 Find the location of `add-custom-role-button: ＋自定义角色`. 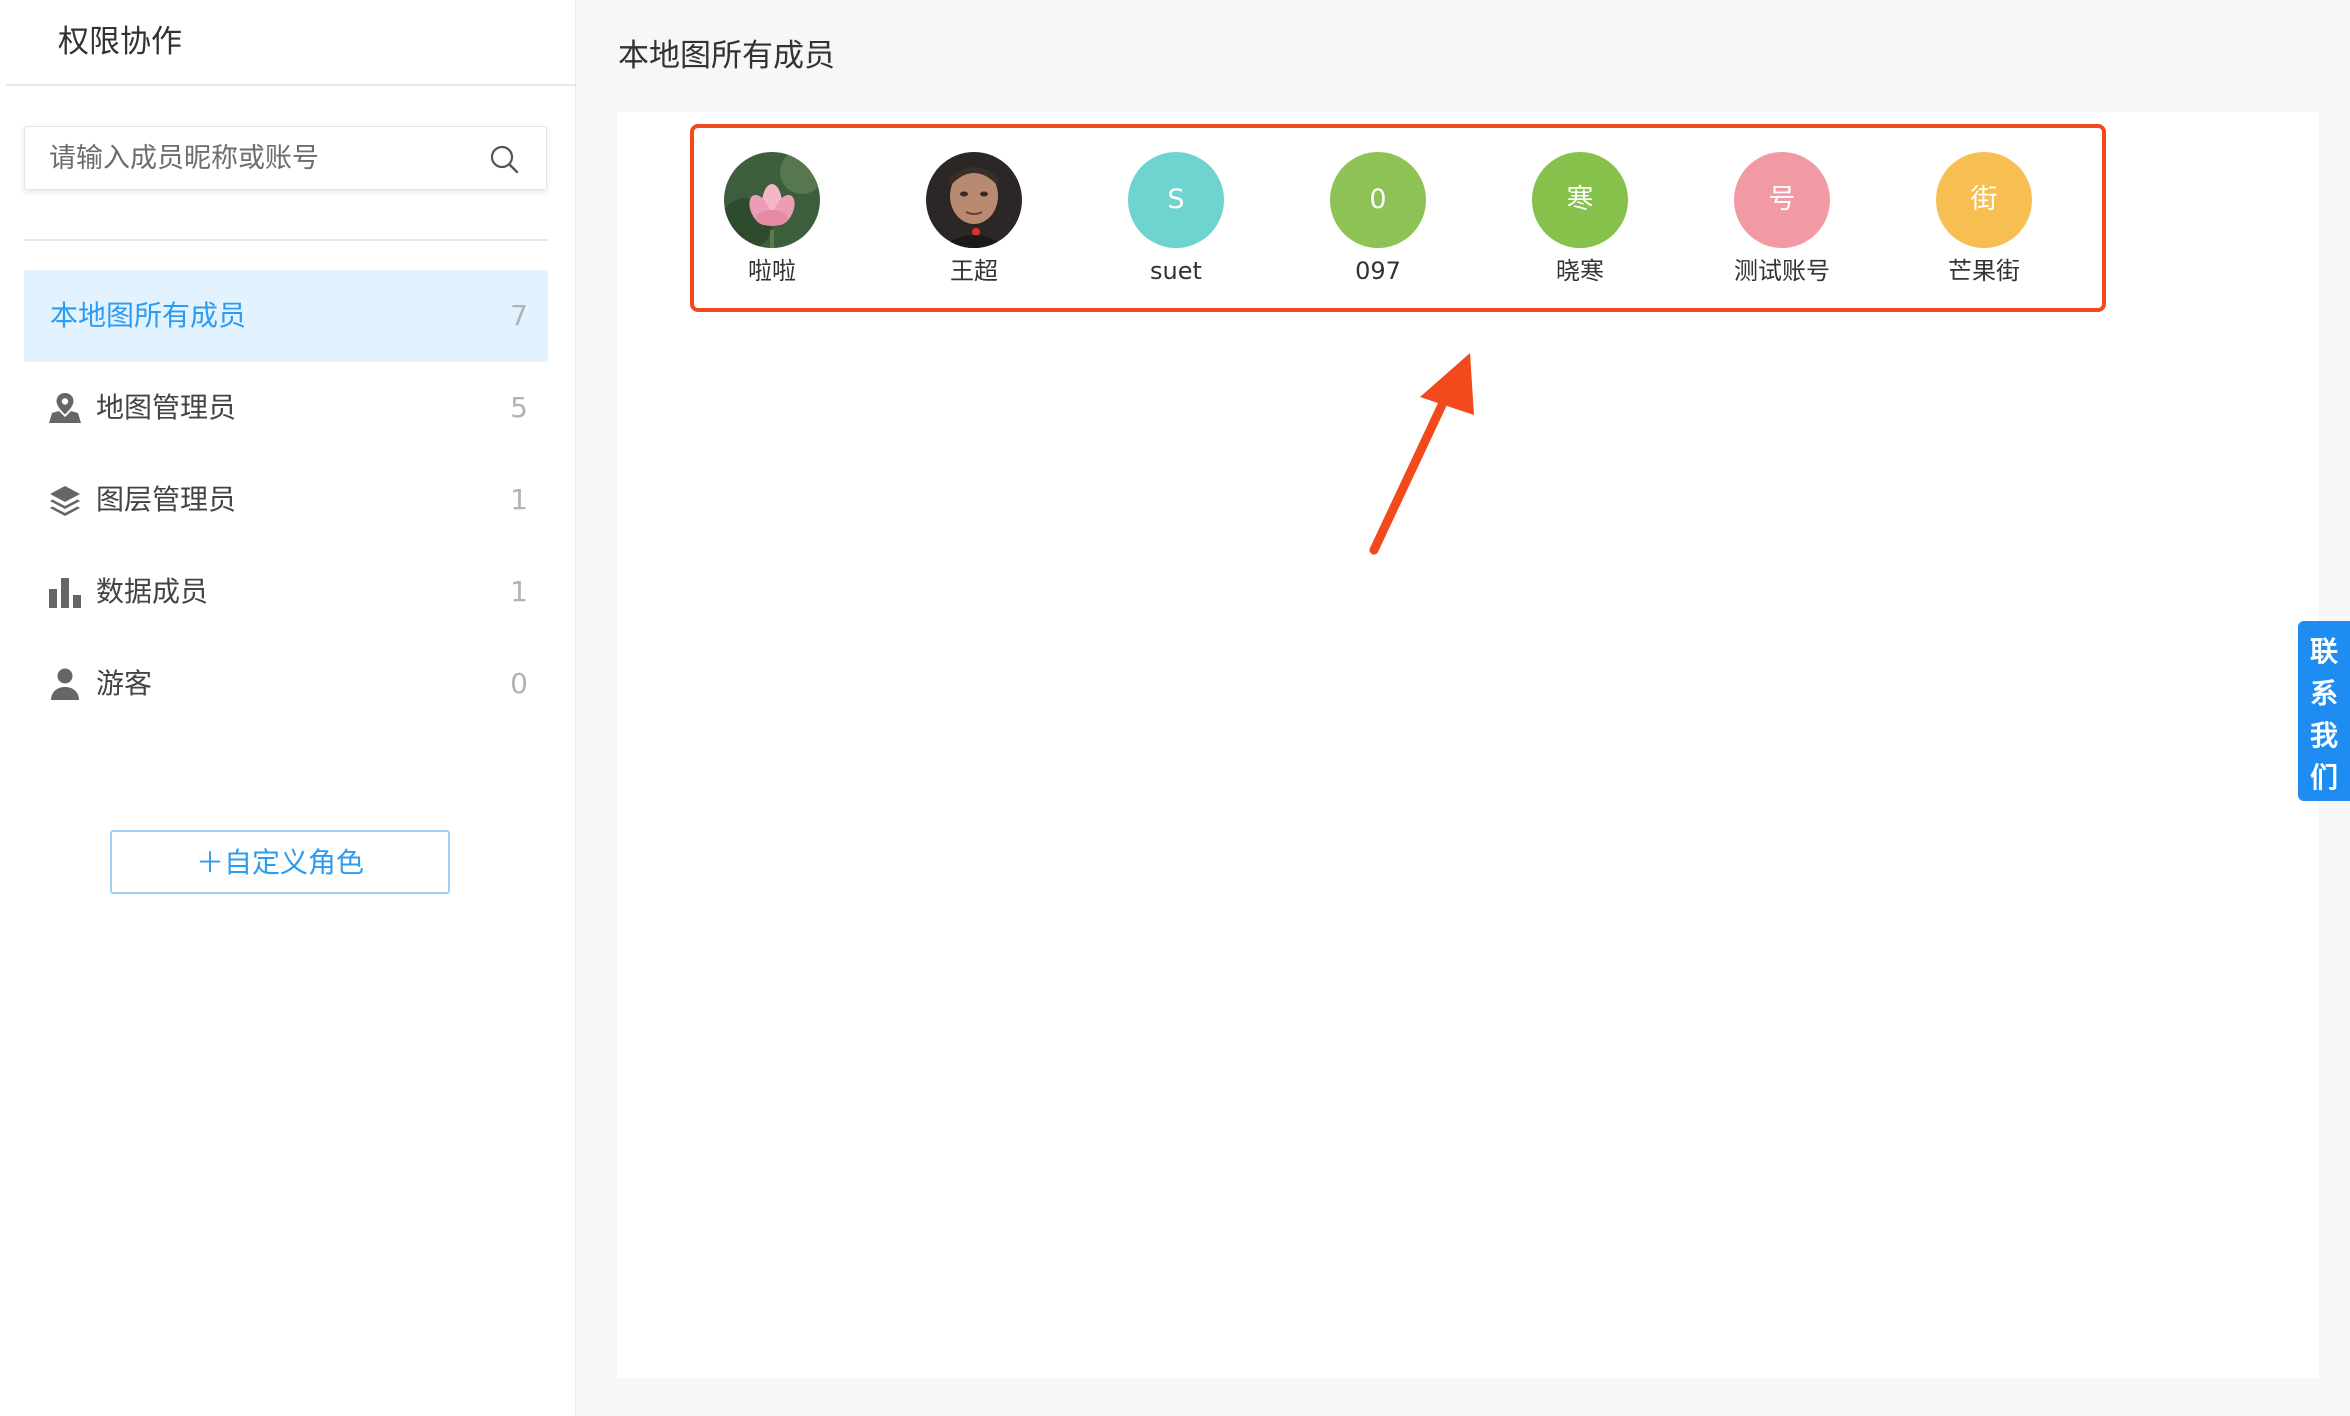

add-custom-role-button: ＋自定义角色 is located at coordinates (280, 862).